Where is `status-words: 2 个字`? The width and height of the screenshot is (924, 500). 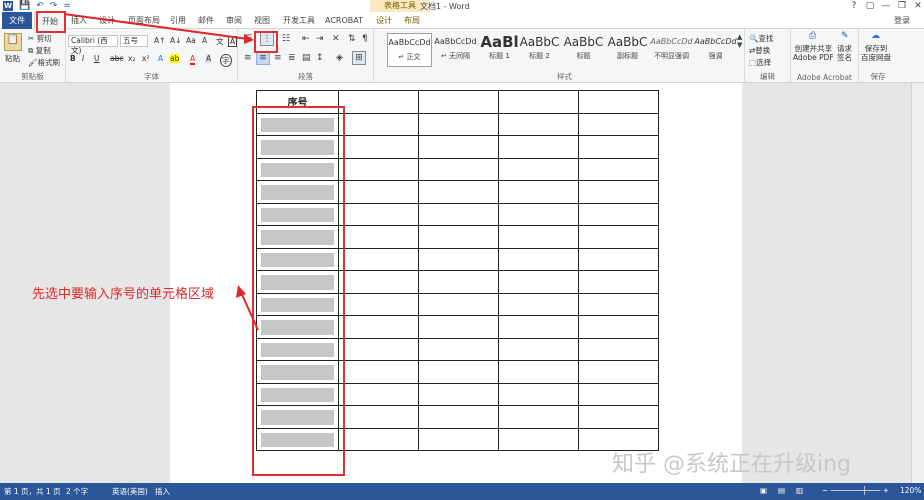 status-words: 2 个字 is located at coordinates (77, 491).